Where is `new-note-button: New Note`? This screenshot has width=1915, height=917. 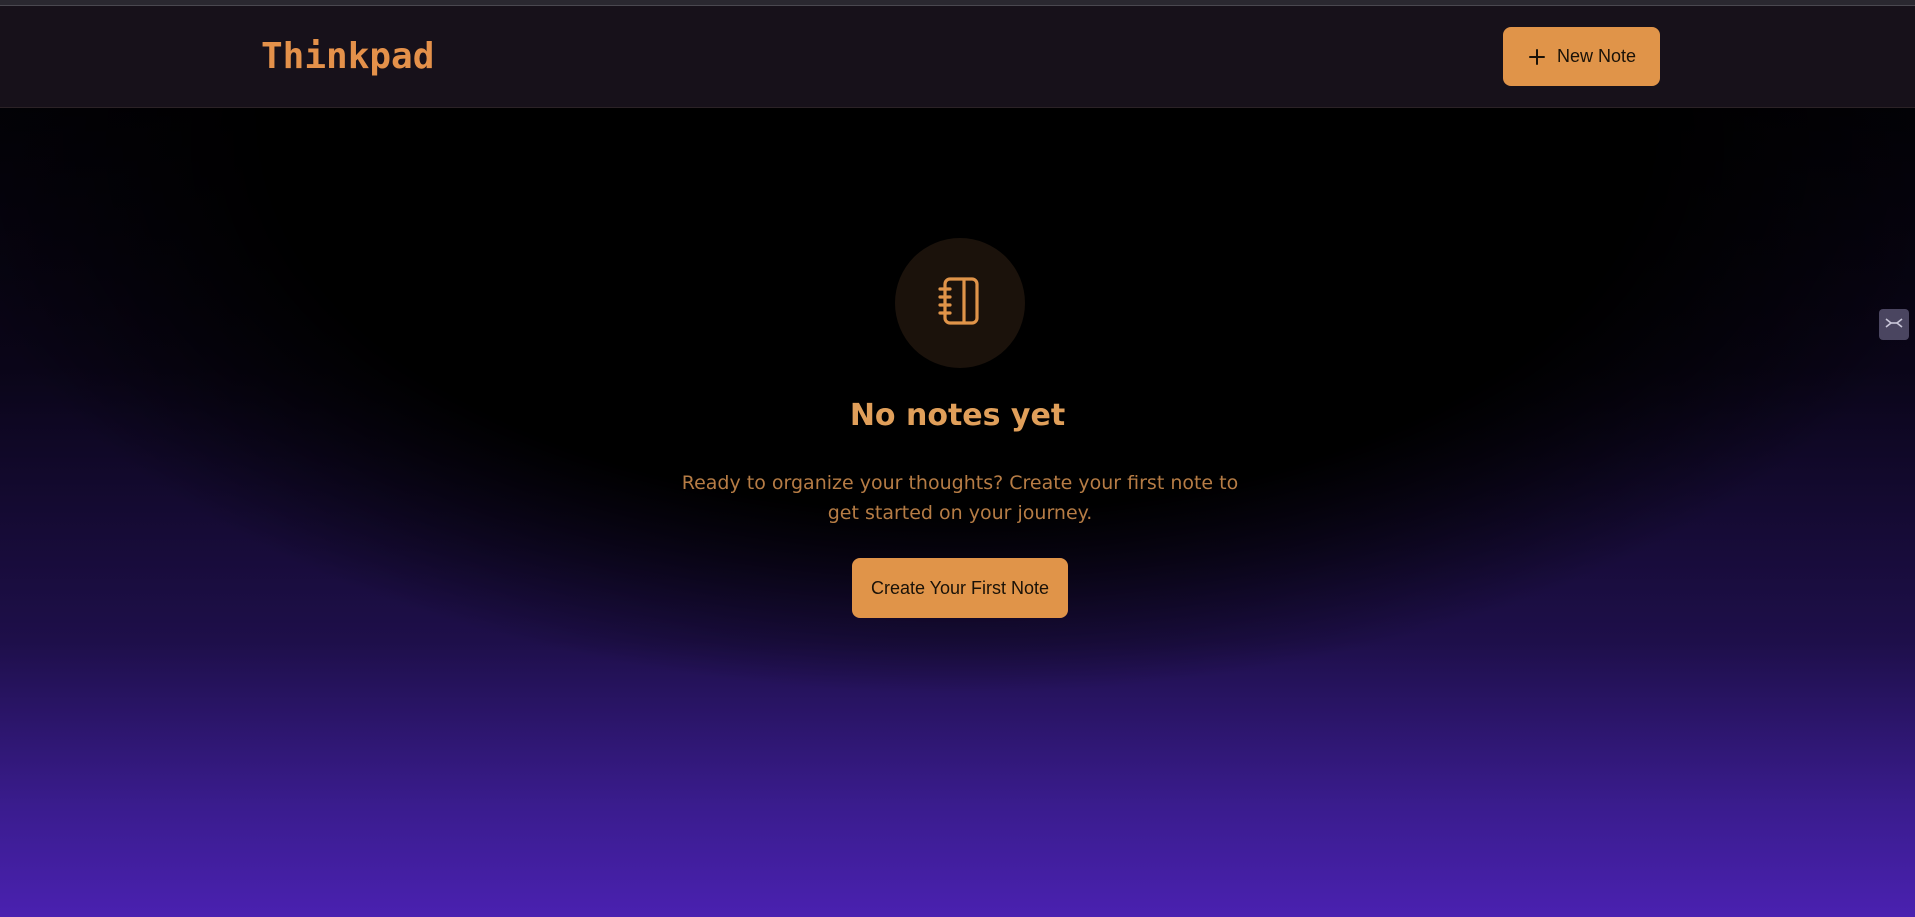 new-note-button: New Note is located at coordinates (1581, 56).